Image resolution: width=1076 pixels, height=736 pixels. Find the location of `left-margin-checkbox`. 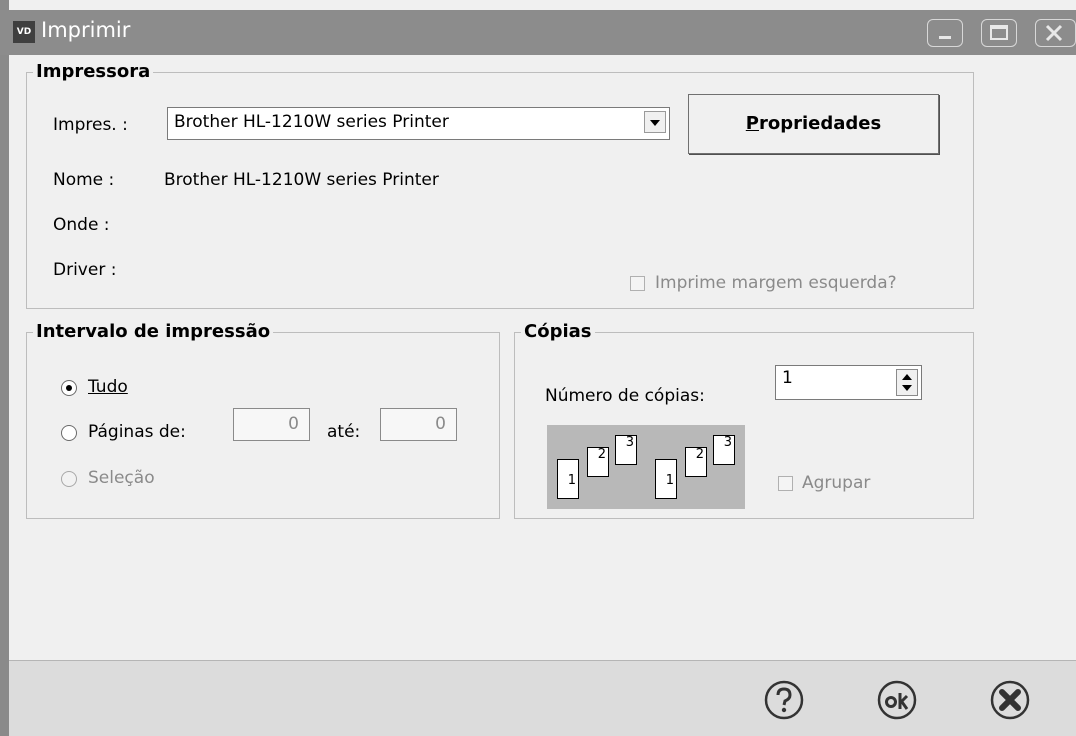

left-margin-checkbox is located at coordinates (637, 283).